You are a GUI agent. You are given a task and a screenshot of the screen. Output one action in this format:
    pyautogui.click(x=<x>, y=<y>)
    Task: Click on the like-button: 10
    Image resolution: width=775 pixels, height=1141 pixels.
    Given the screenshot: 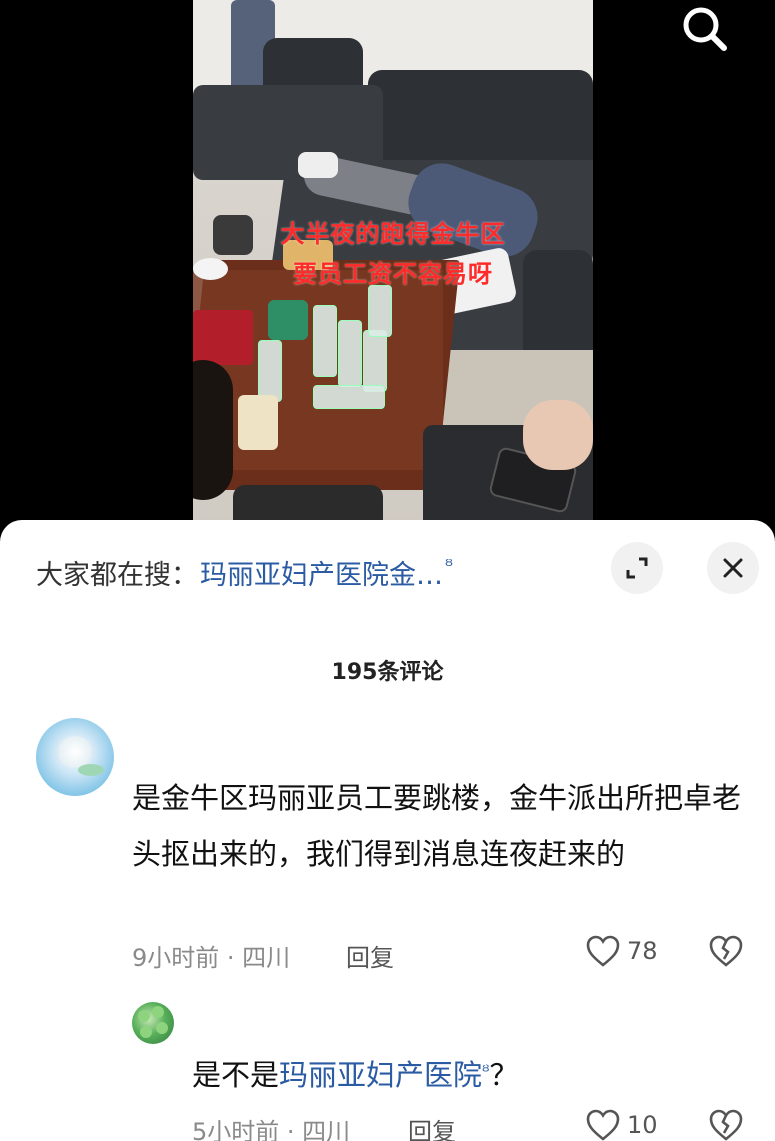 What is the action you would take?
    pyautogui.click(x=621, y=1124)
    